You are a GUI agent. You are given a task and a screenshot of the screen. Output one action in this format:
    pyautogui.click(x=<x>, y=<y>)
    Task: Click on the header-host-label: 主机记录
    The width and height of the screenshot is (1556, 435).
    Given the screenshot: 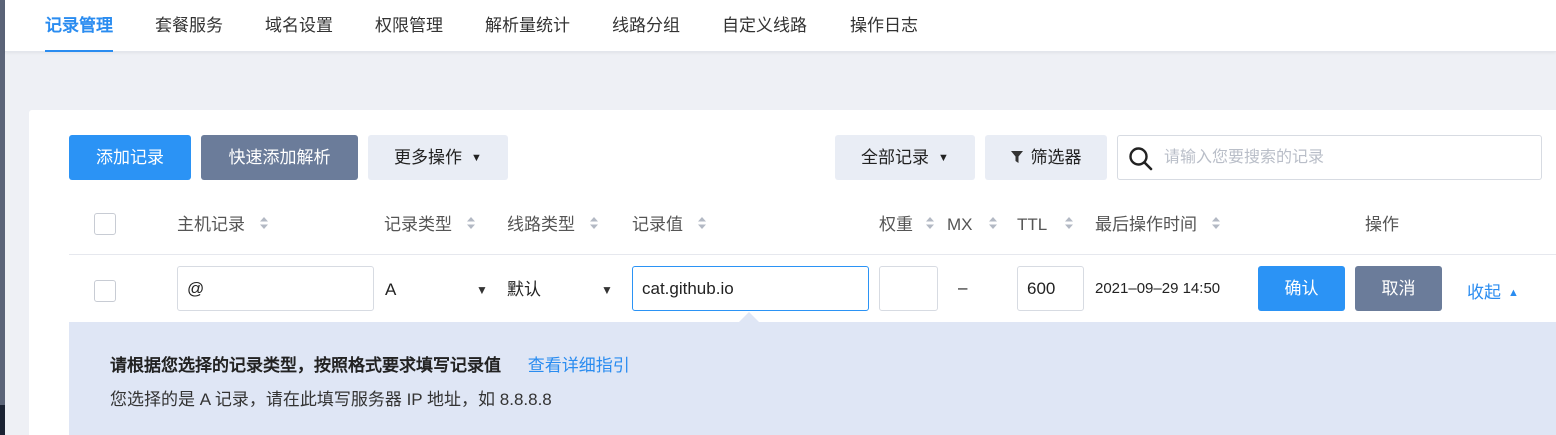 What is the action you would take?
    pyautogui.click(x=211, y=224)
    